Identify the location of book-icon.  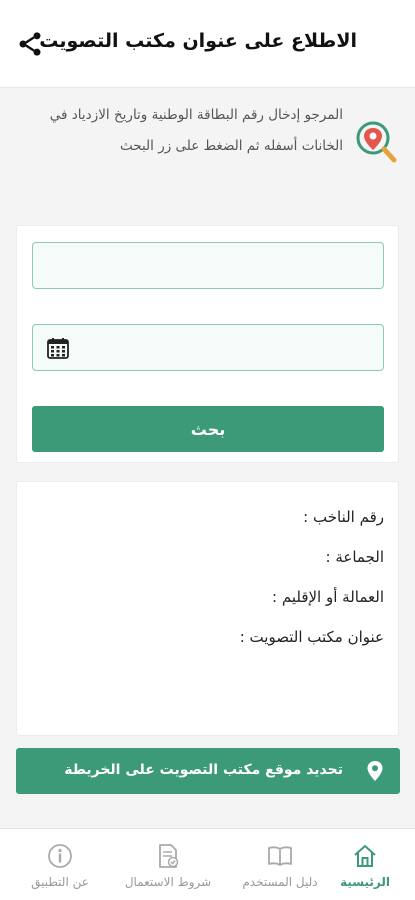
(280, 856).